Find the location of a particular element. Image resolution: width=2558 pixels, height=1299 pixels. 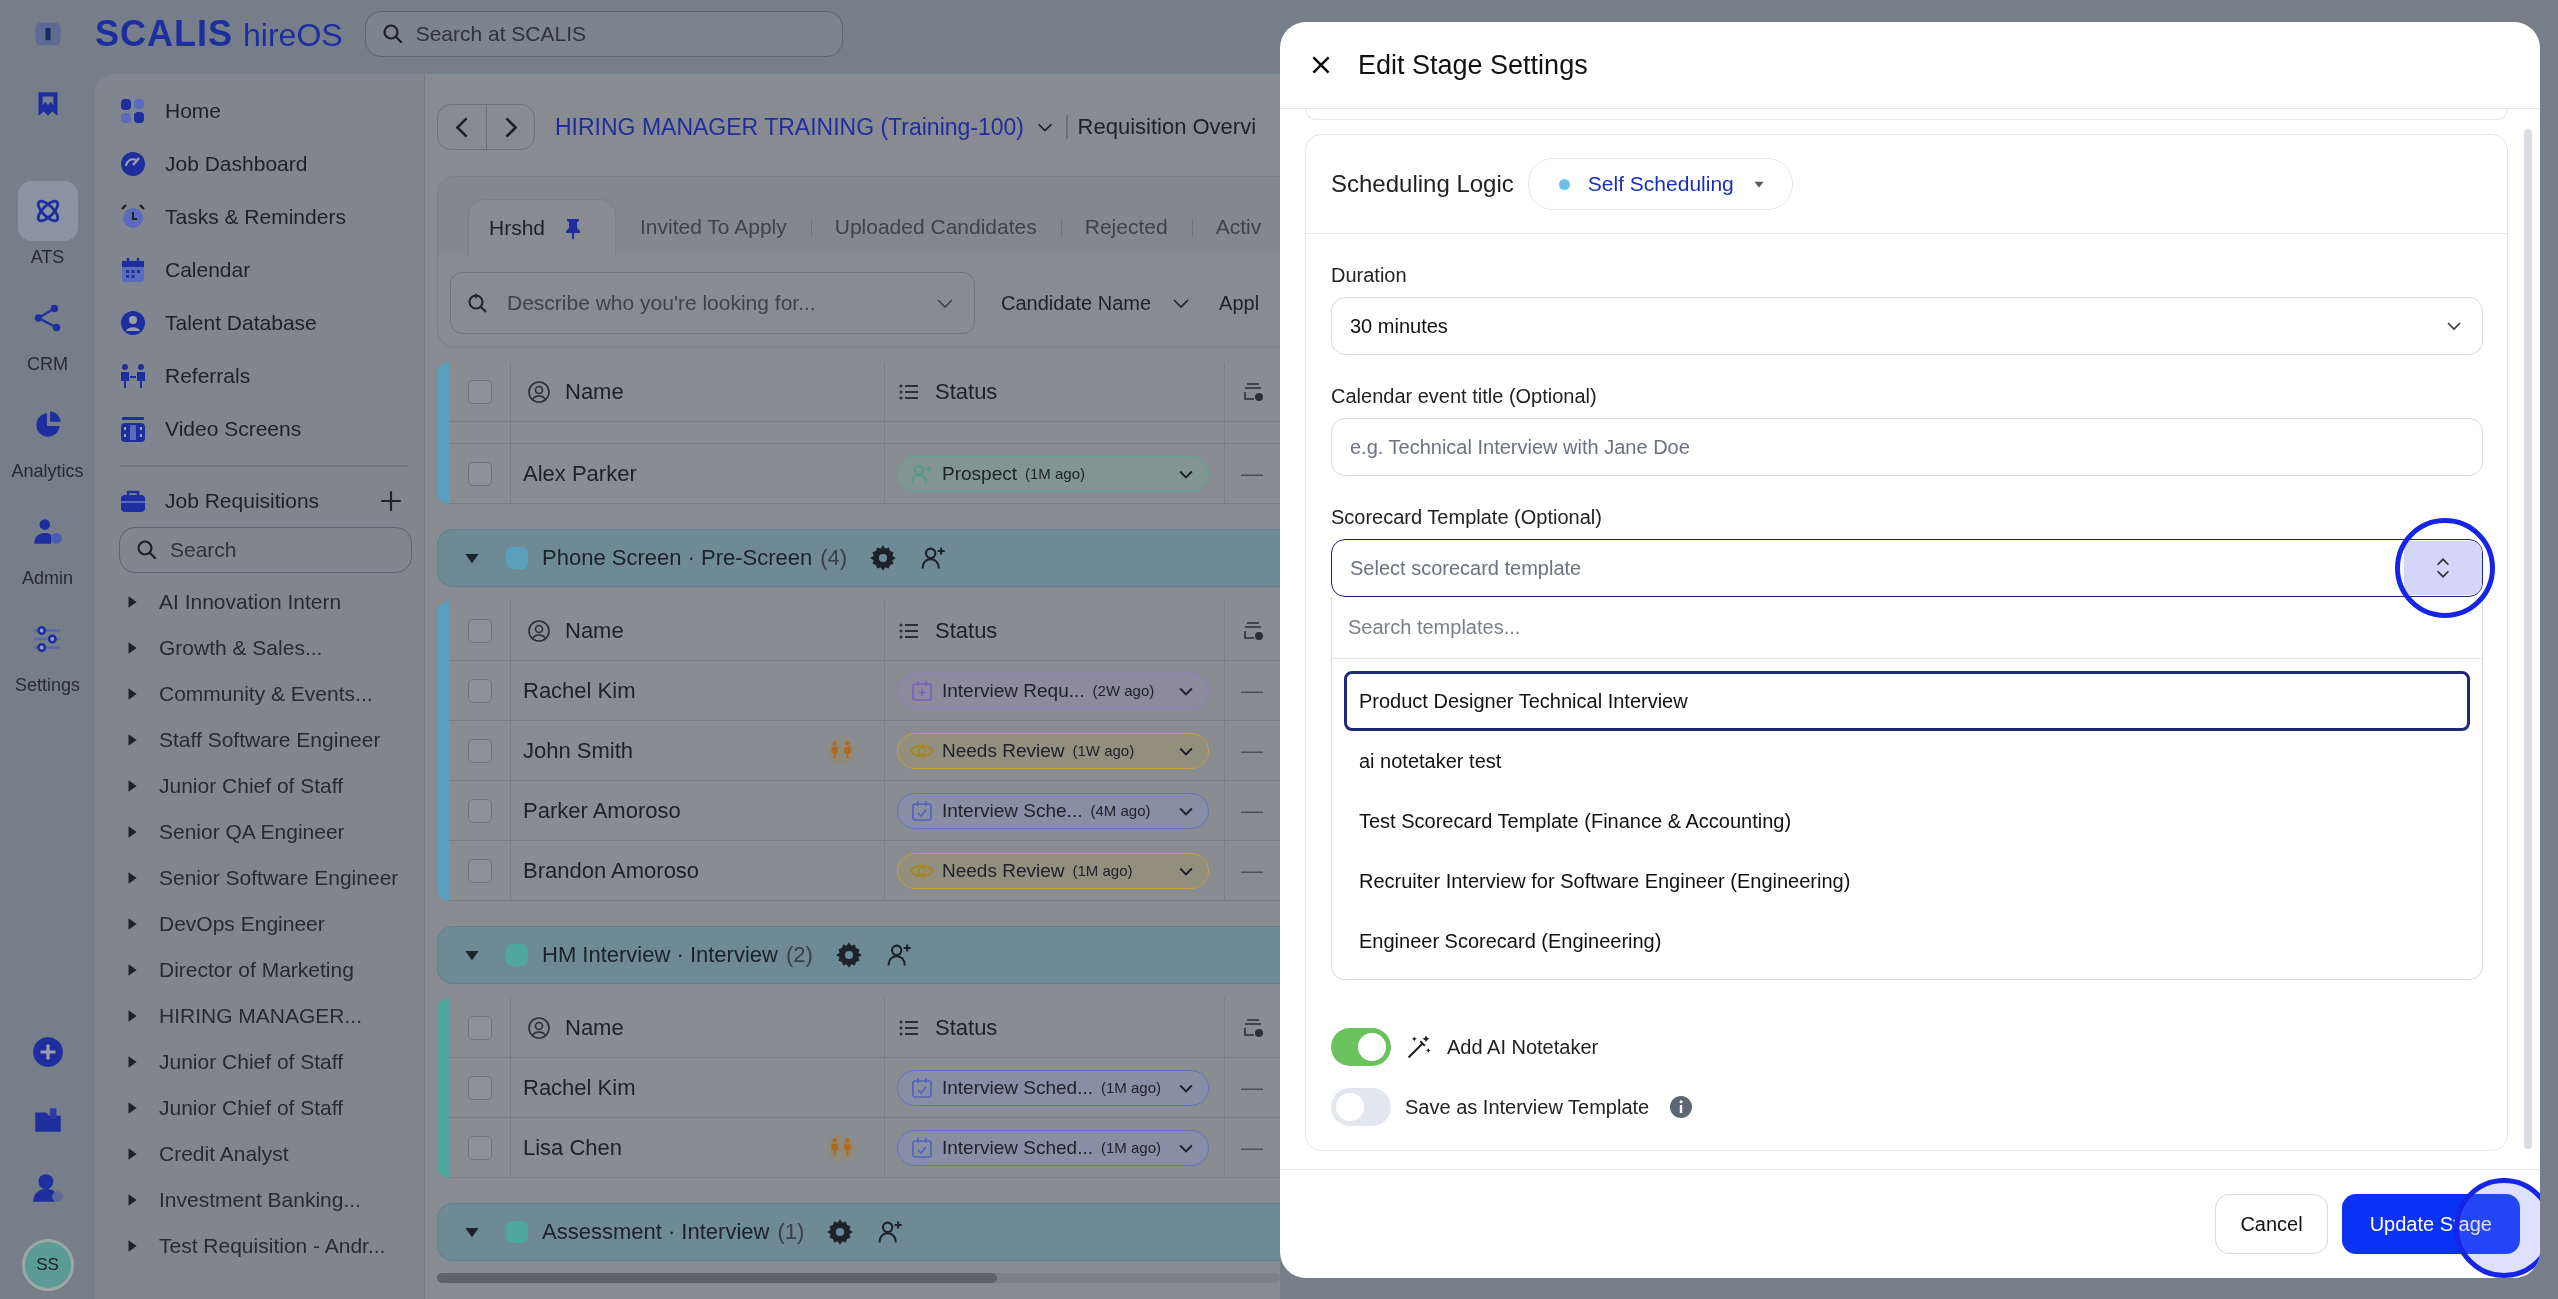

rail-label: Admin is located at coordinates (47, 578).